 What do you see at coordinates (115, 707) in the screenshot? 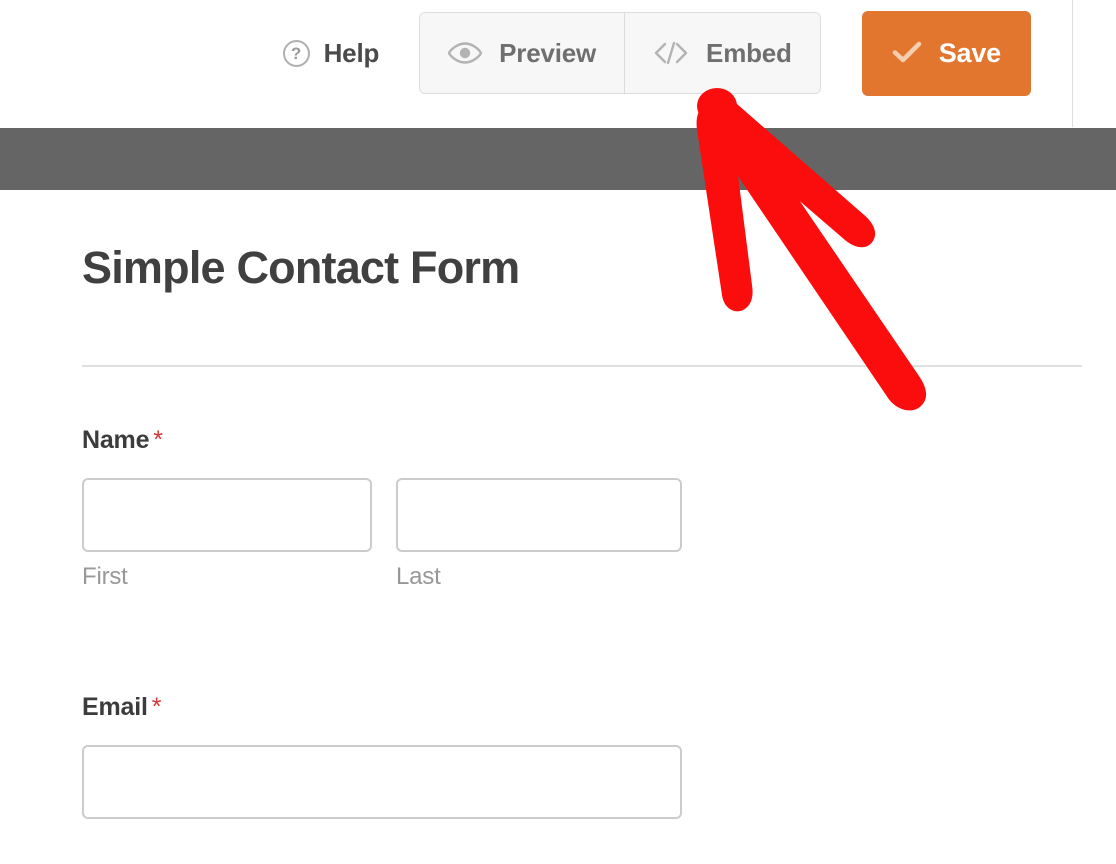
I see `field-label-email-text: Email` at bounding box center [115, 707].